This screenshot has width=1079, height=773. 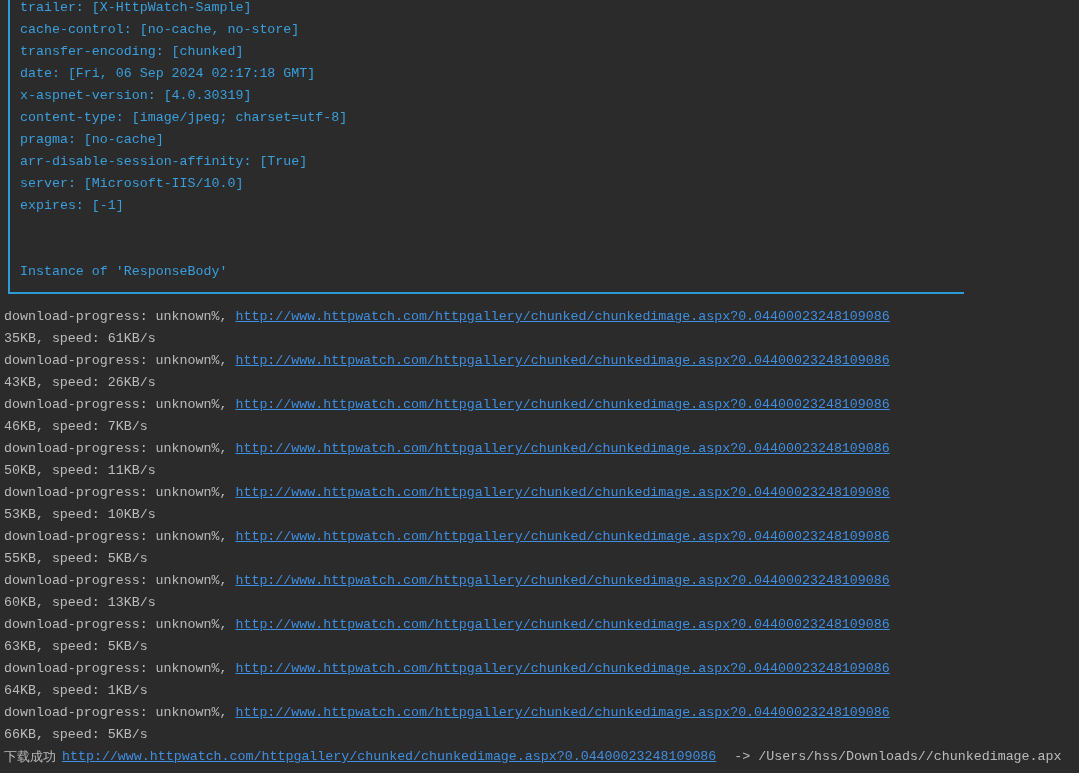 What do you see at coordinates (124, 271) in the screenshot?
I see `response-body-line: Instance of 'ResponseBody'` at bounding box center [124, 271].